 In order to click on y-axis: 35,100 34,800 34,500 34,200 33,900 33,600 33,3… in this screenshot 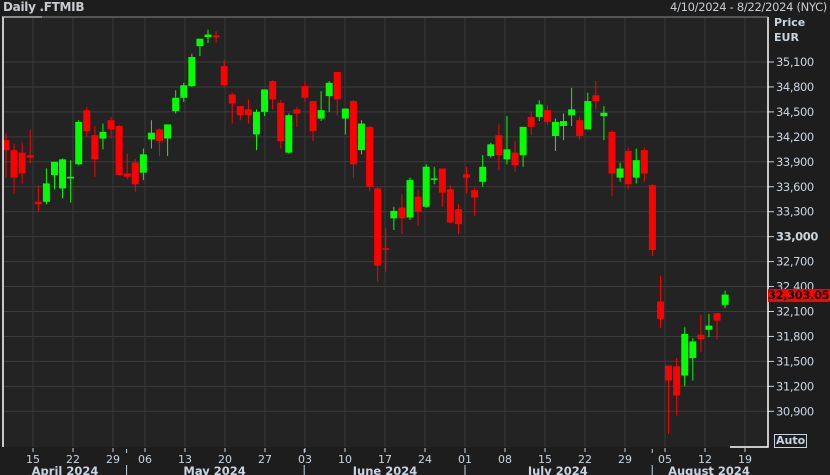, I will do `click(793, 236)`.